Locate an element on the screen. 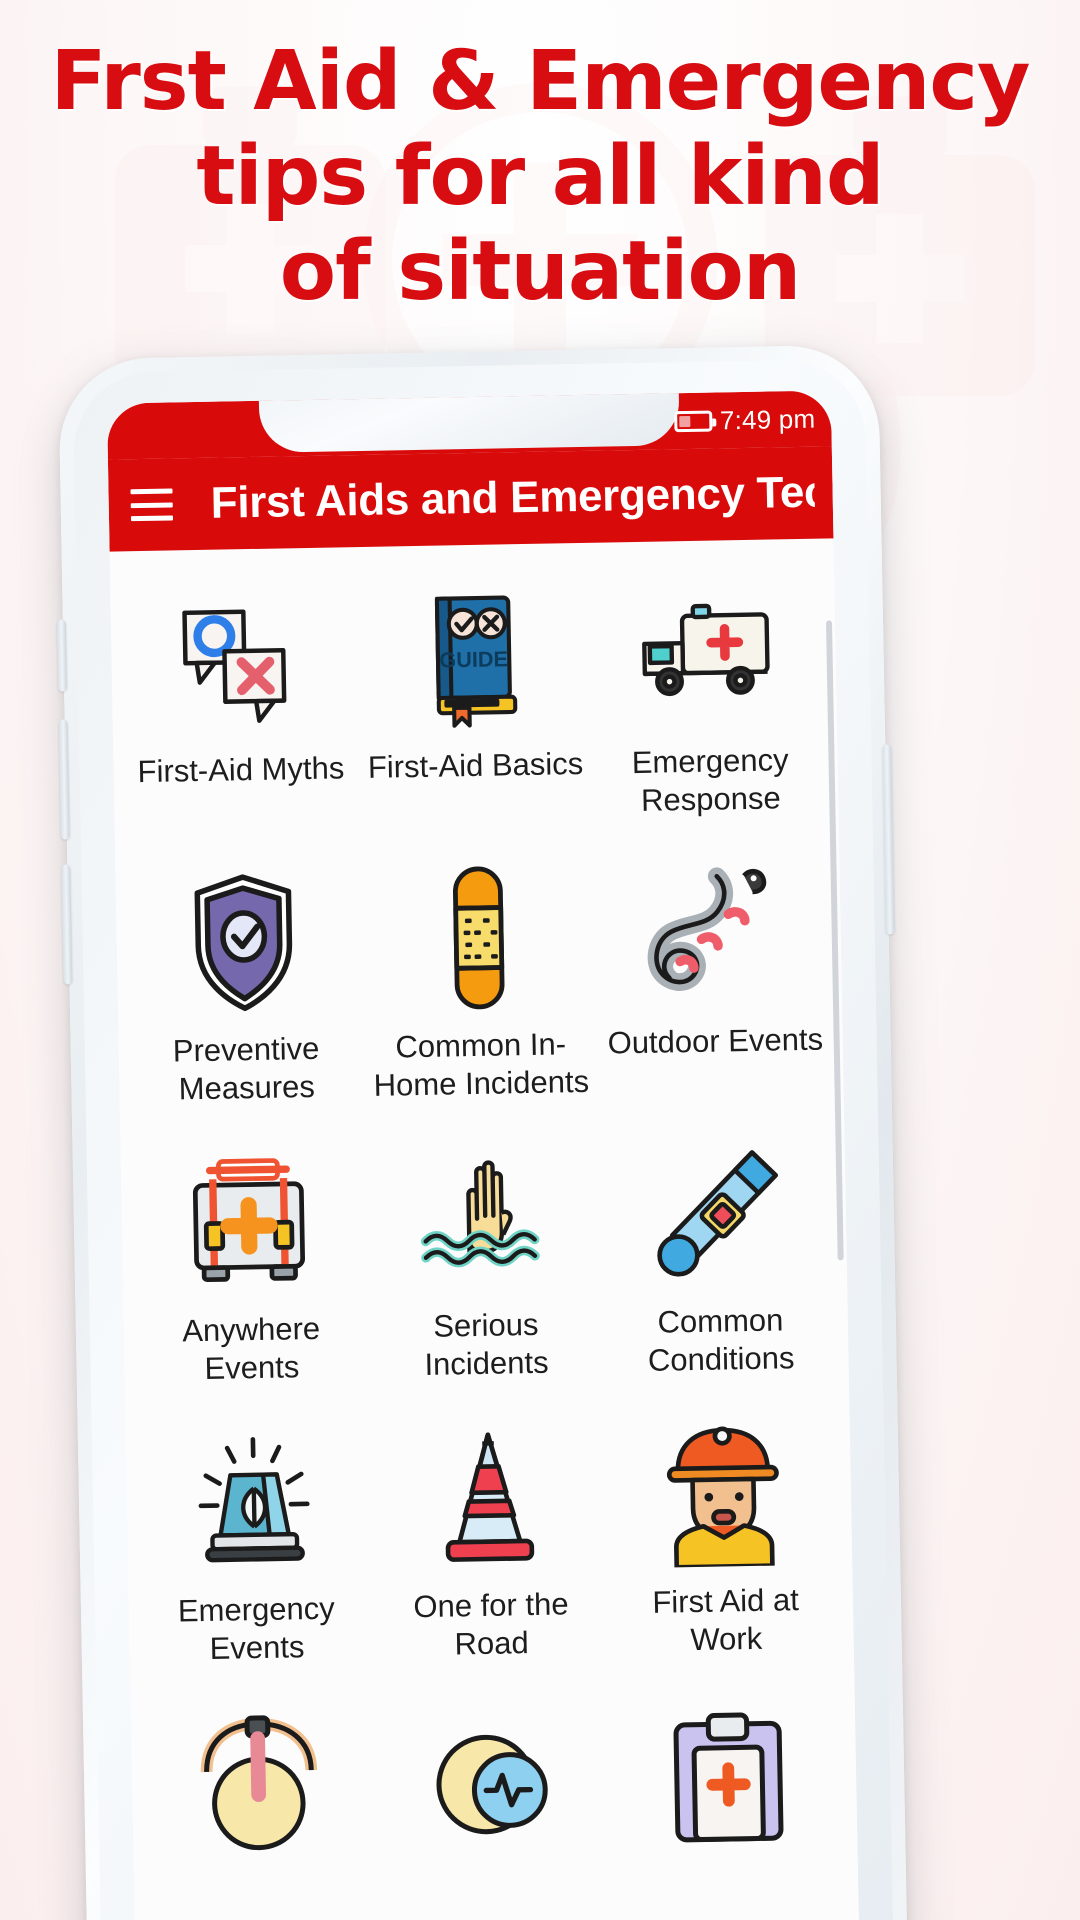 This screenshot has width=1080, height=1920. siren-light-icon is located at coordinates (254, 1502).